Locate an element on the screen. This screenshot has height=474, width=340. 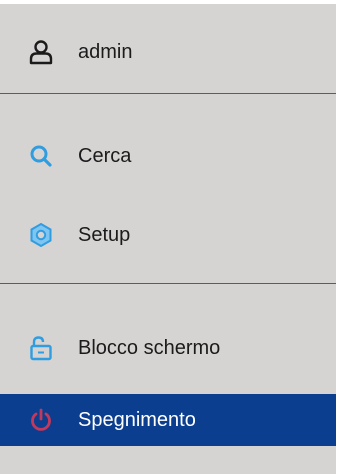
menu-item-blocco-schermo: Blocco schermo is located at coordinates (168, 348).